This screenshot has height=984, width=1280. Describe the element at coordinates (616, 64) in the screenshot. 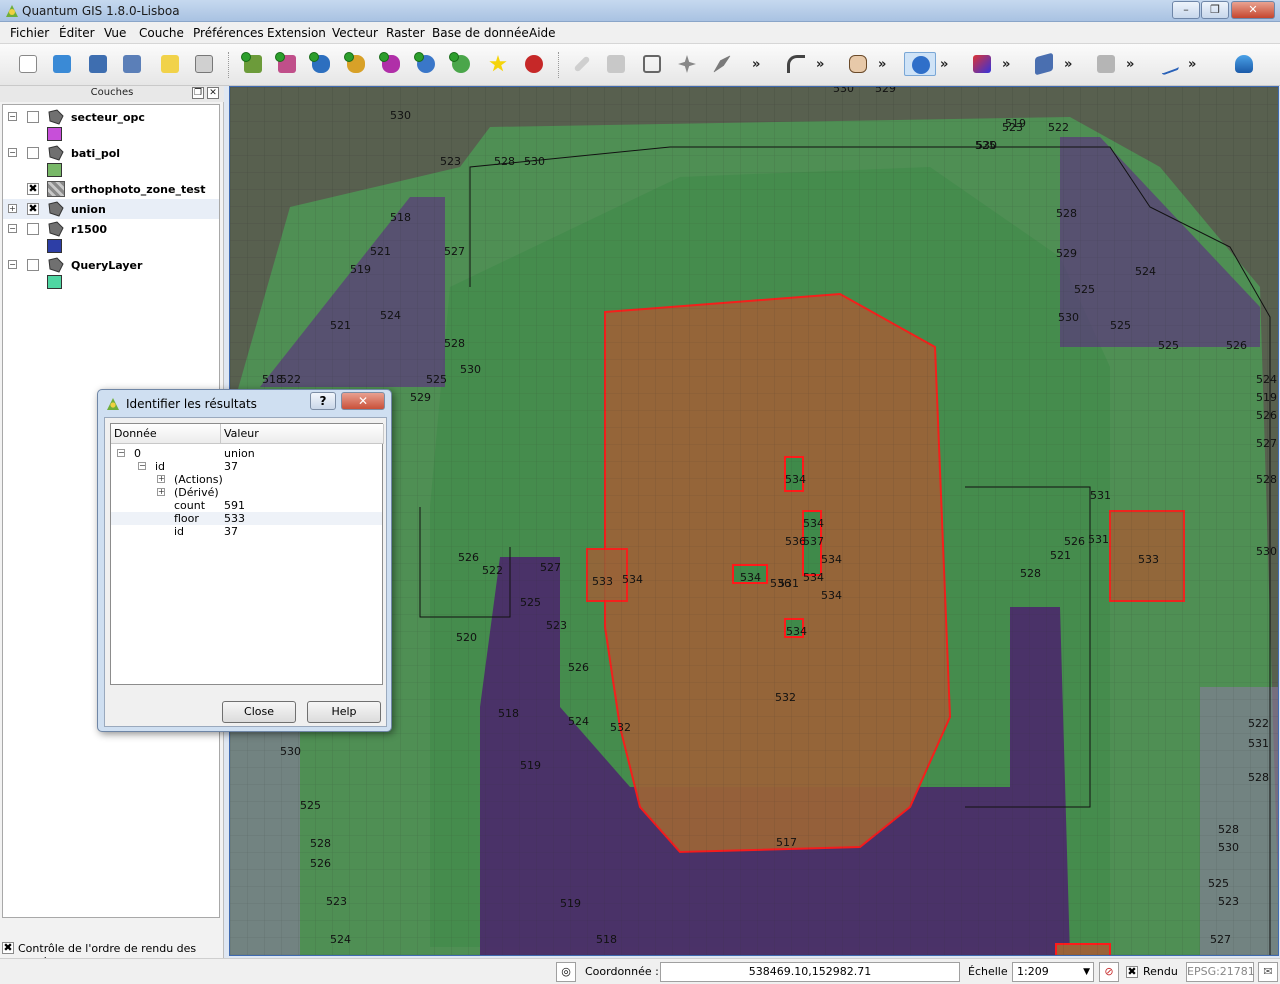

I see `save-edits-icon` at that location.